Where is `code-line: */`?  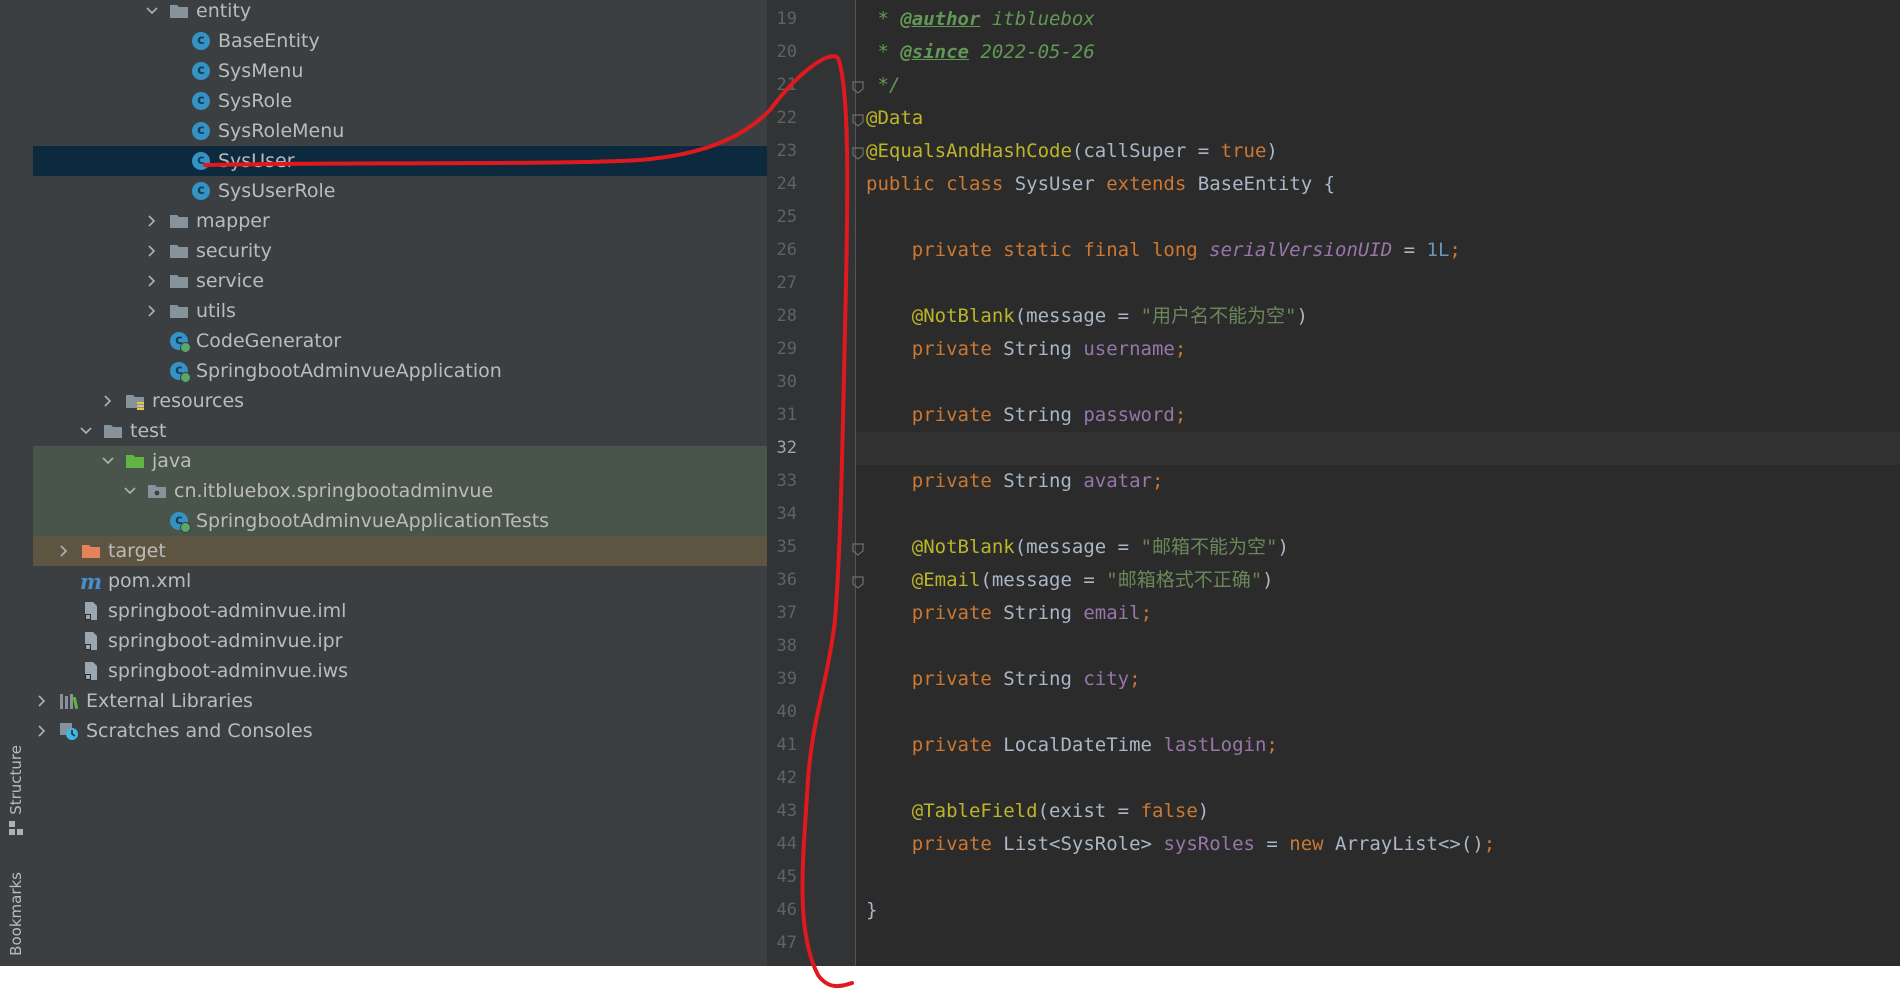
code-line: */ is located at coordinates (883, 85).